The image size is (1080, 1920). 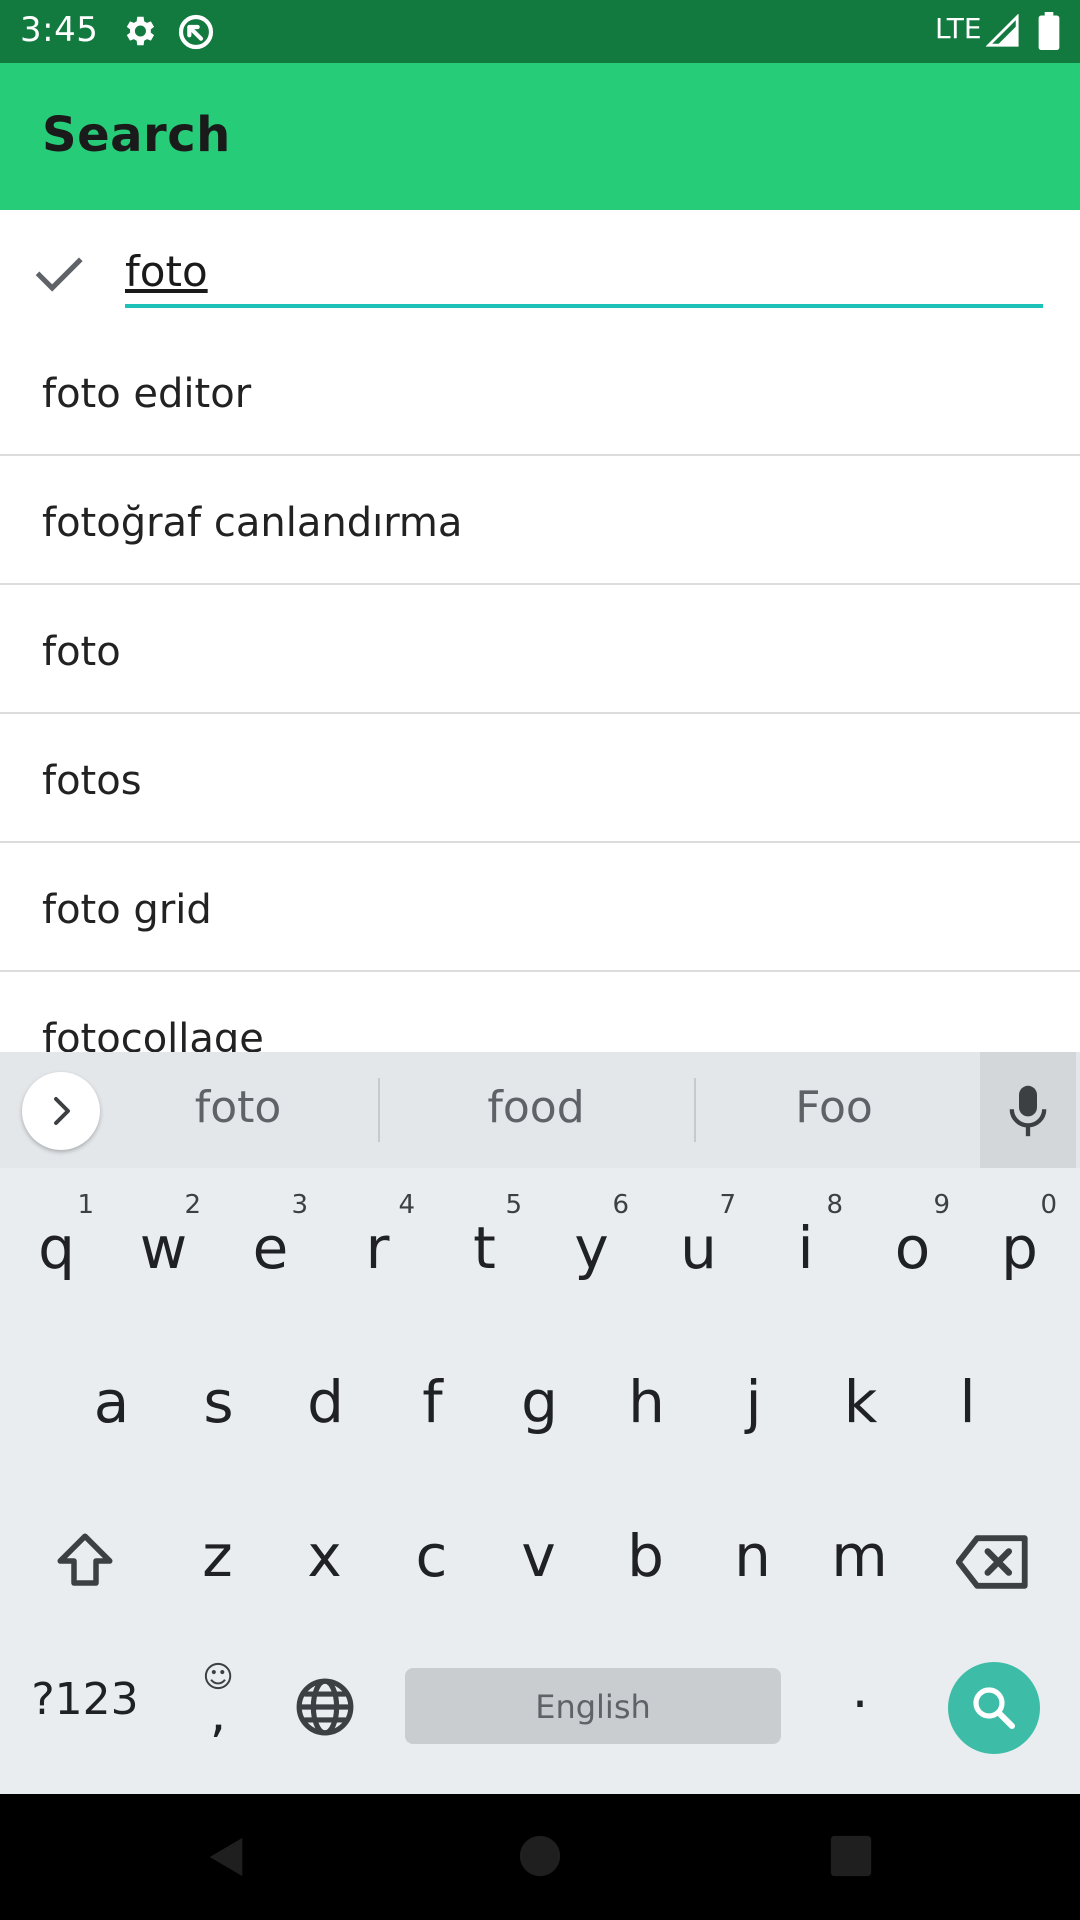 I want to click on key-j: j, so click(x=753, y=1402).